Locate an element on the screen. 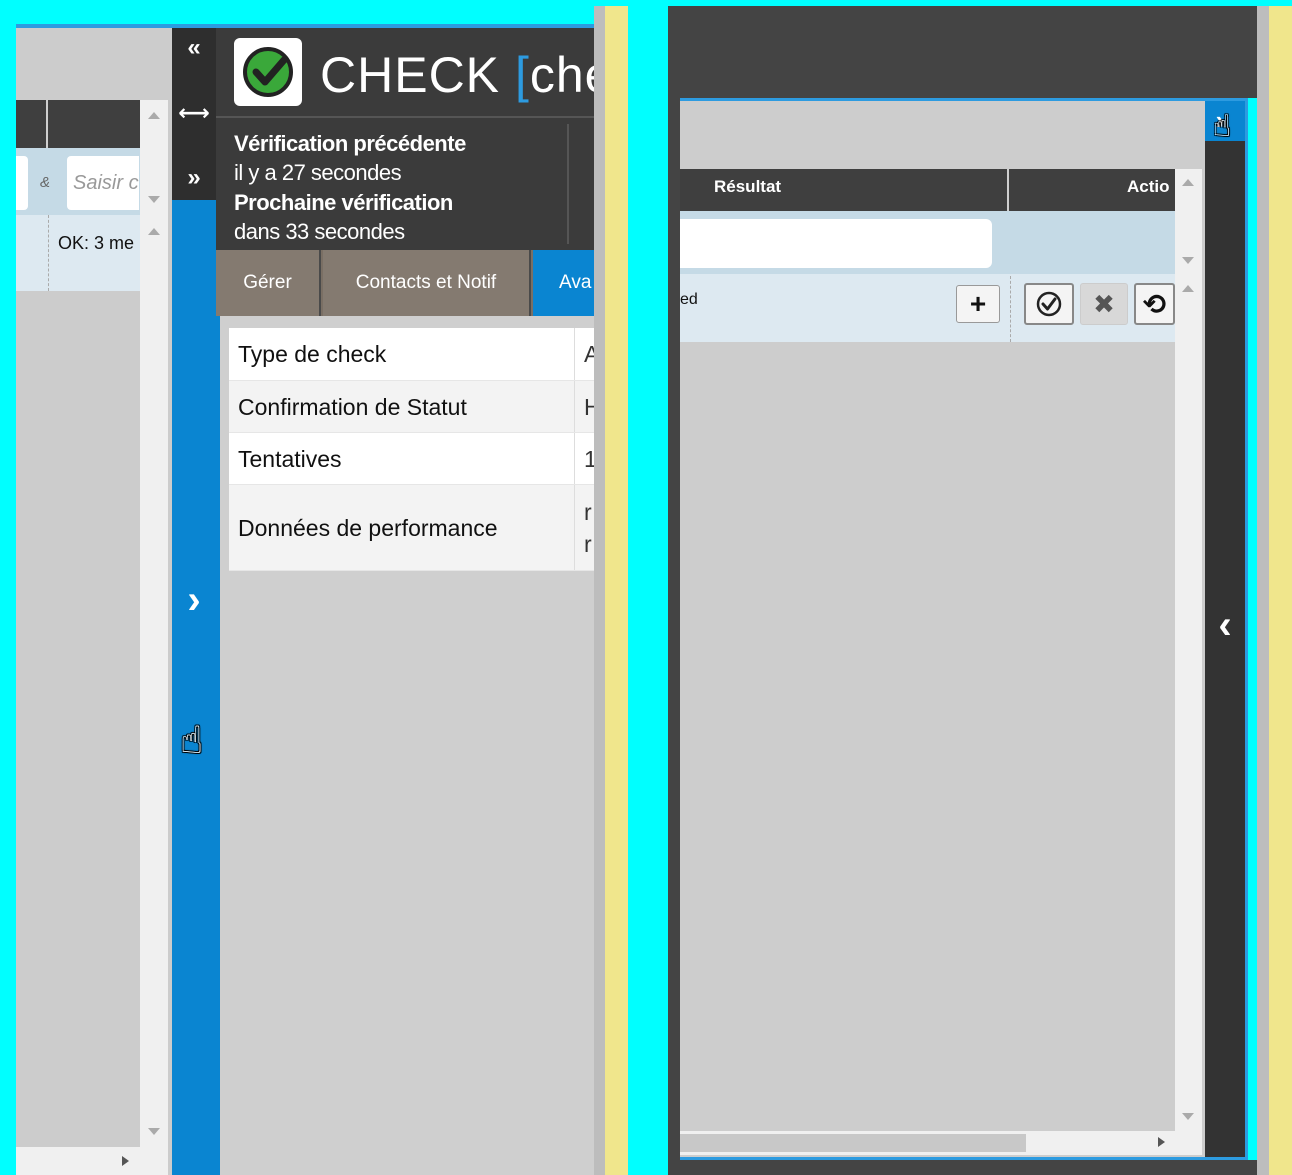  reschedule-button: ⟲ is located at coordinates (1154, 304).